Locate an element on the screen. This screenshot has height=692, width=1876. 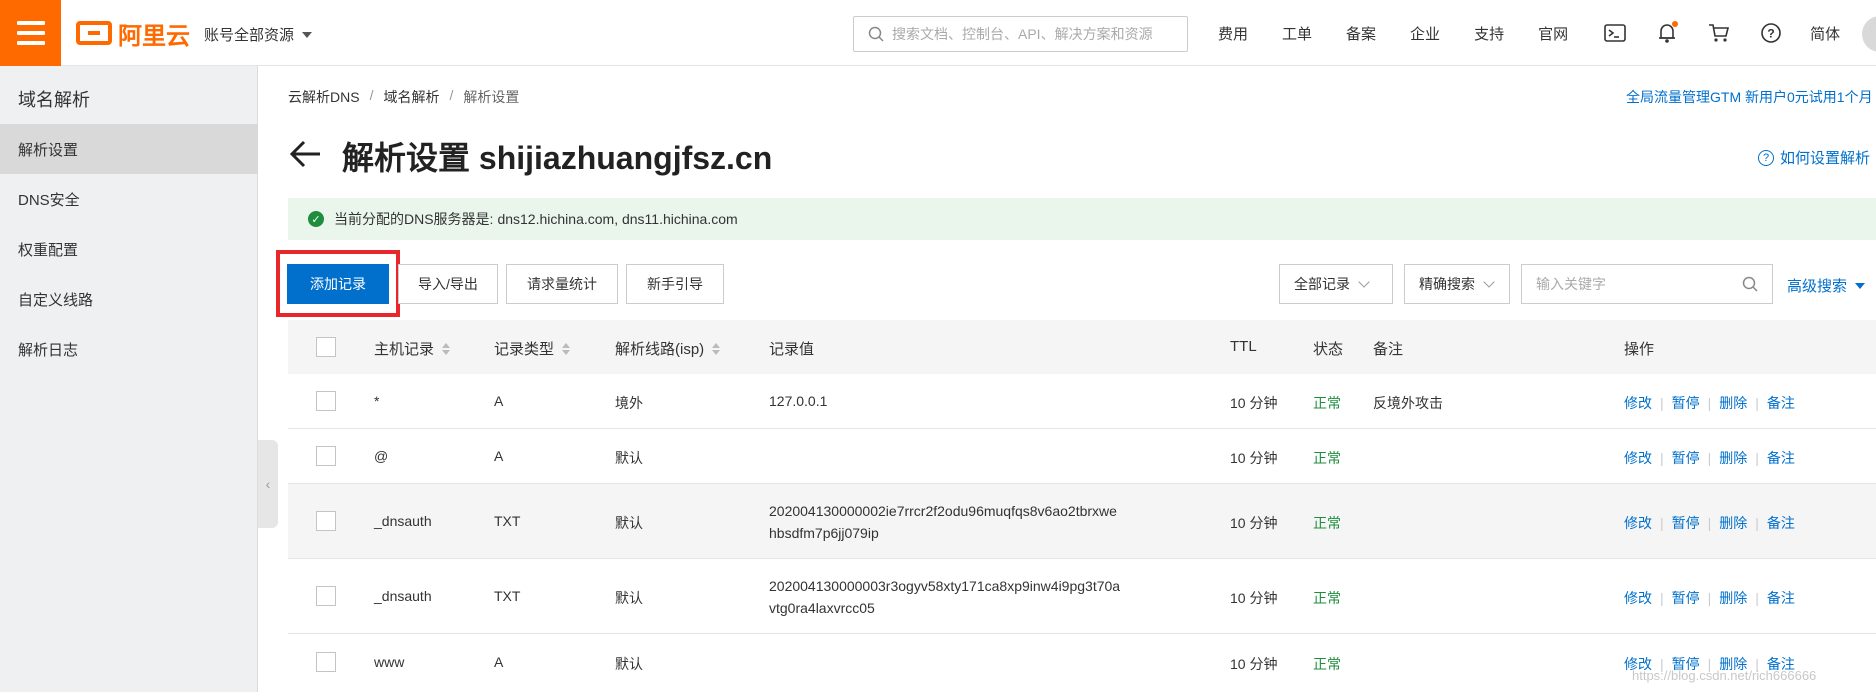
top-nav: 费用 工单 备案 企业 支持 官网 ? 简体 is located at coordinates (1546, 33).